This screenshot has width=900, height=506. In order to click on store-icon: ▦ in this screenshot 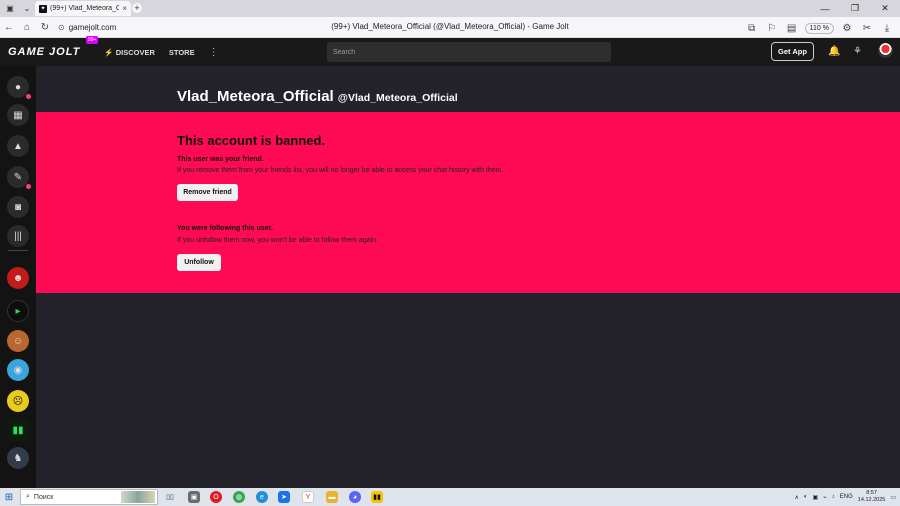, I will do `click(18, 115)`.